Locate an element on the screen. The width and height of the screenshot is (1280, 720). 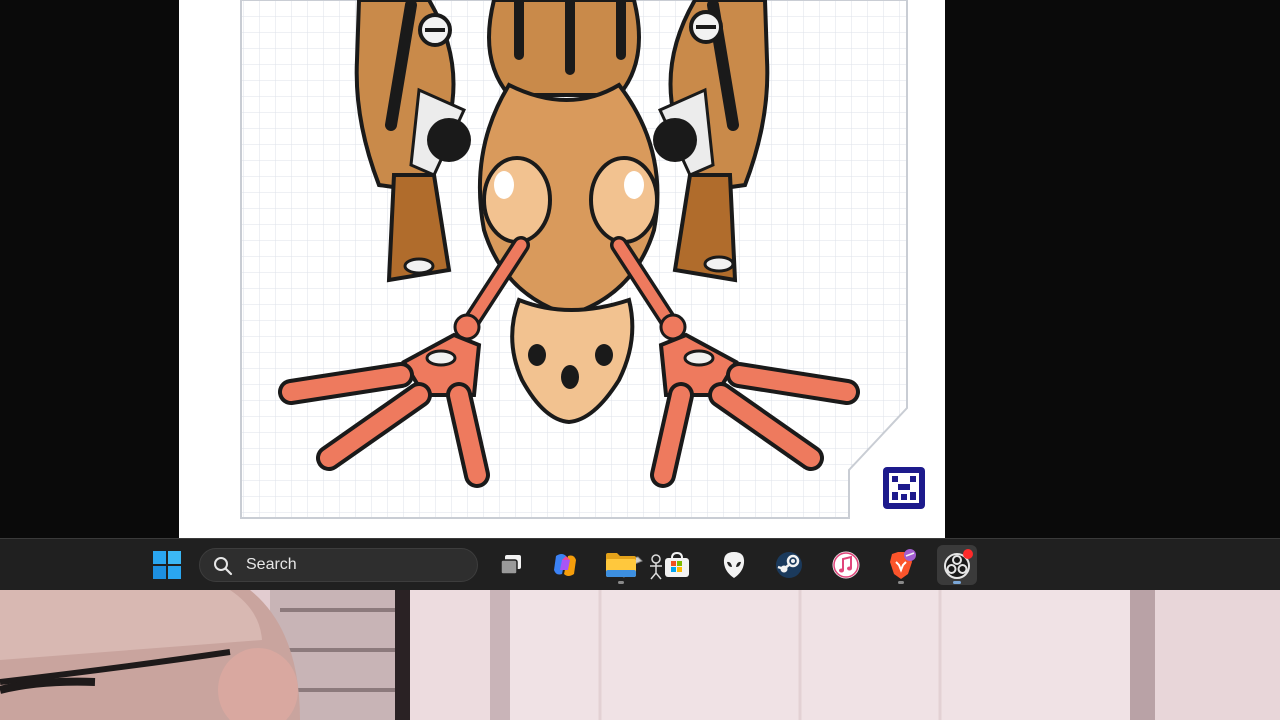
obs-icon is located at coordinates (958, 564).